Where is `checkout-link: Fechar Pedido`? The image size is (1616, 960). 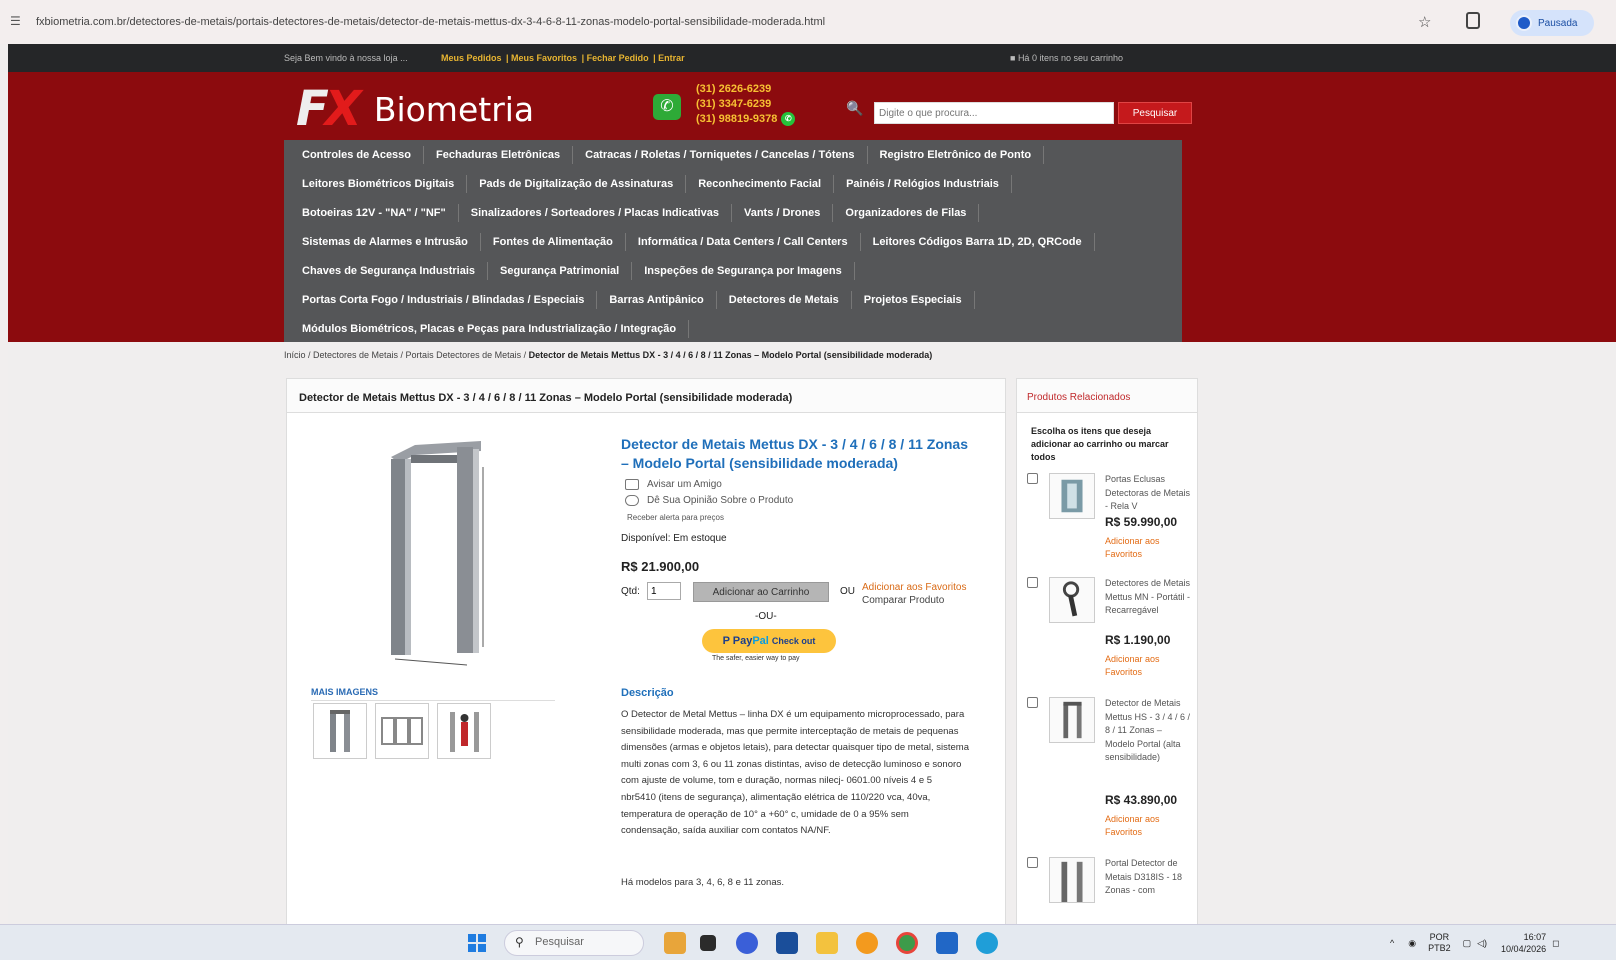 checkout-link: Fechar Pedido is located at coordinates (618, 58).